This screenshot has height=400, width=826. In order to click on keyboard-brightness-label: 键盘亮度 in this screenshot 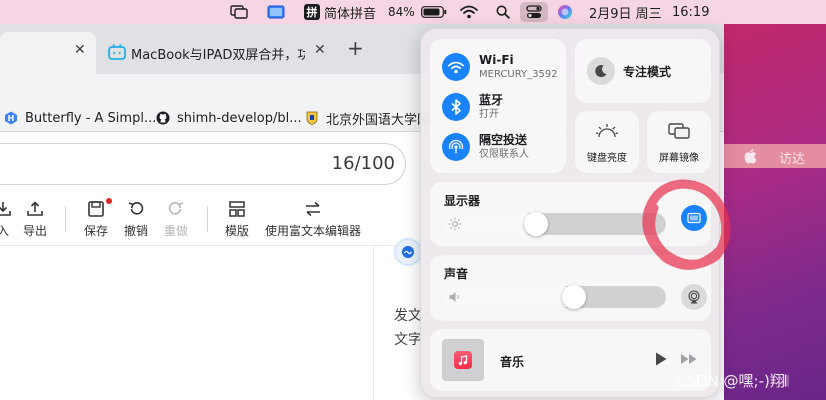, I will do `click(607, 158)`.